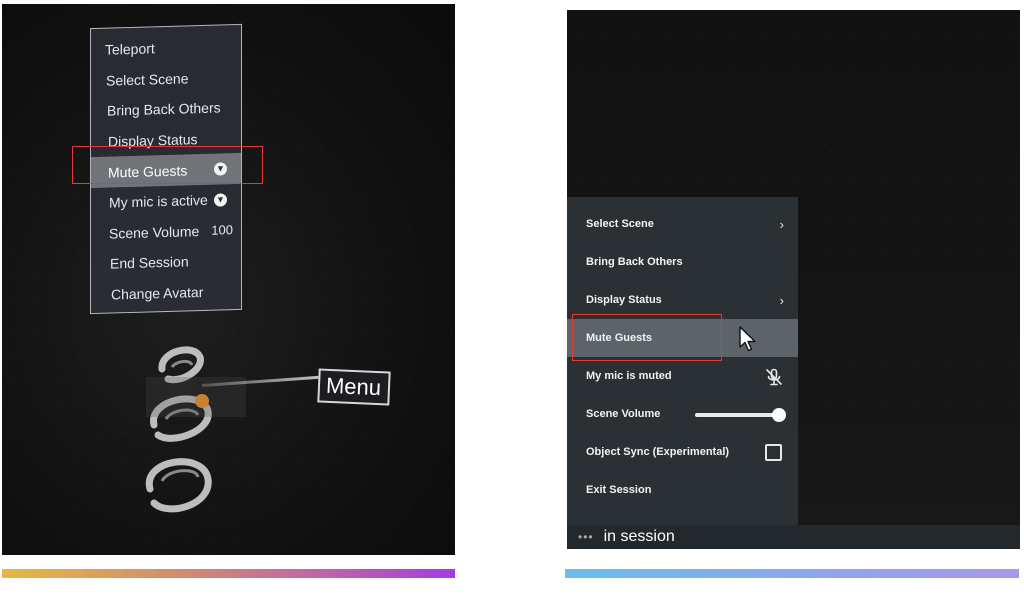  What do you see at coordinates (682, 414) in the screenshot?
I see `menu-item-scene-volume: Scene Volume` at bounding box center [682, 414].